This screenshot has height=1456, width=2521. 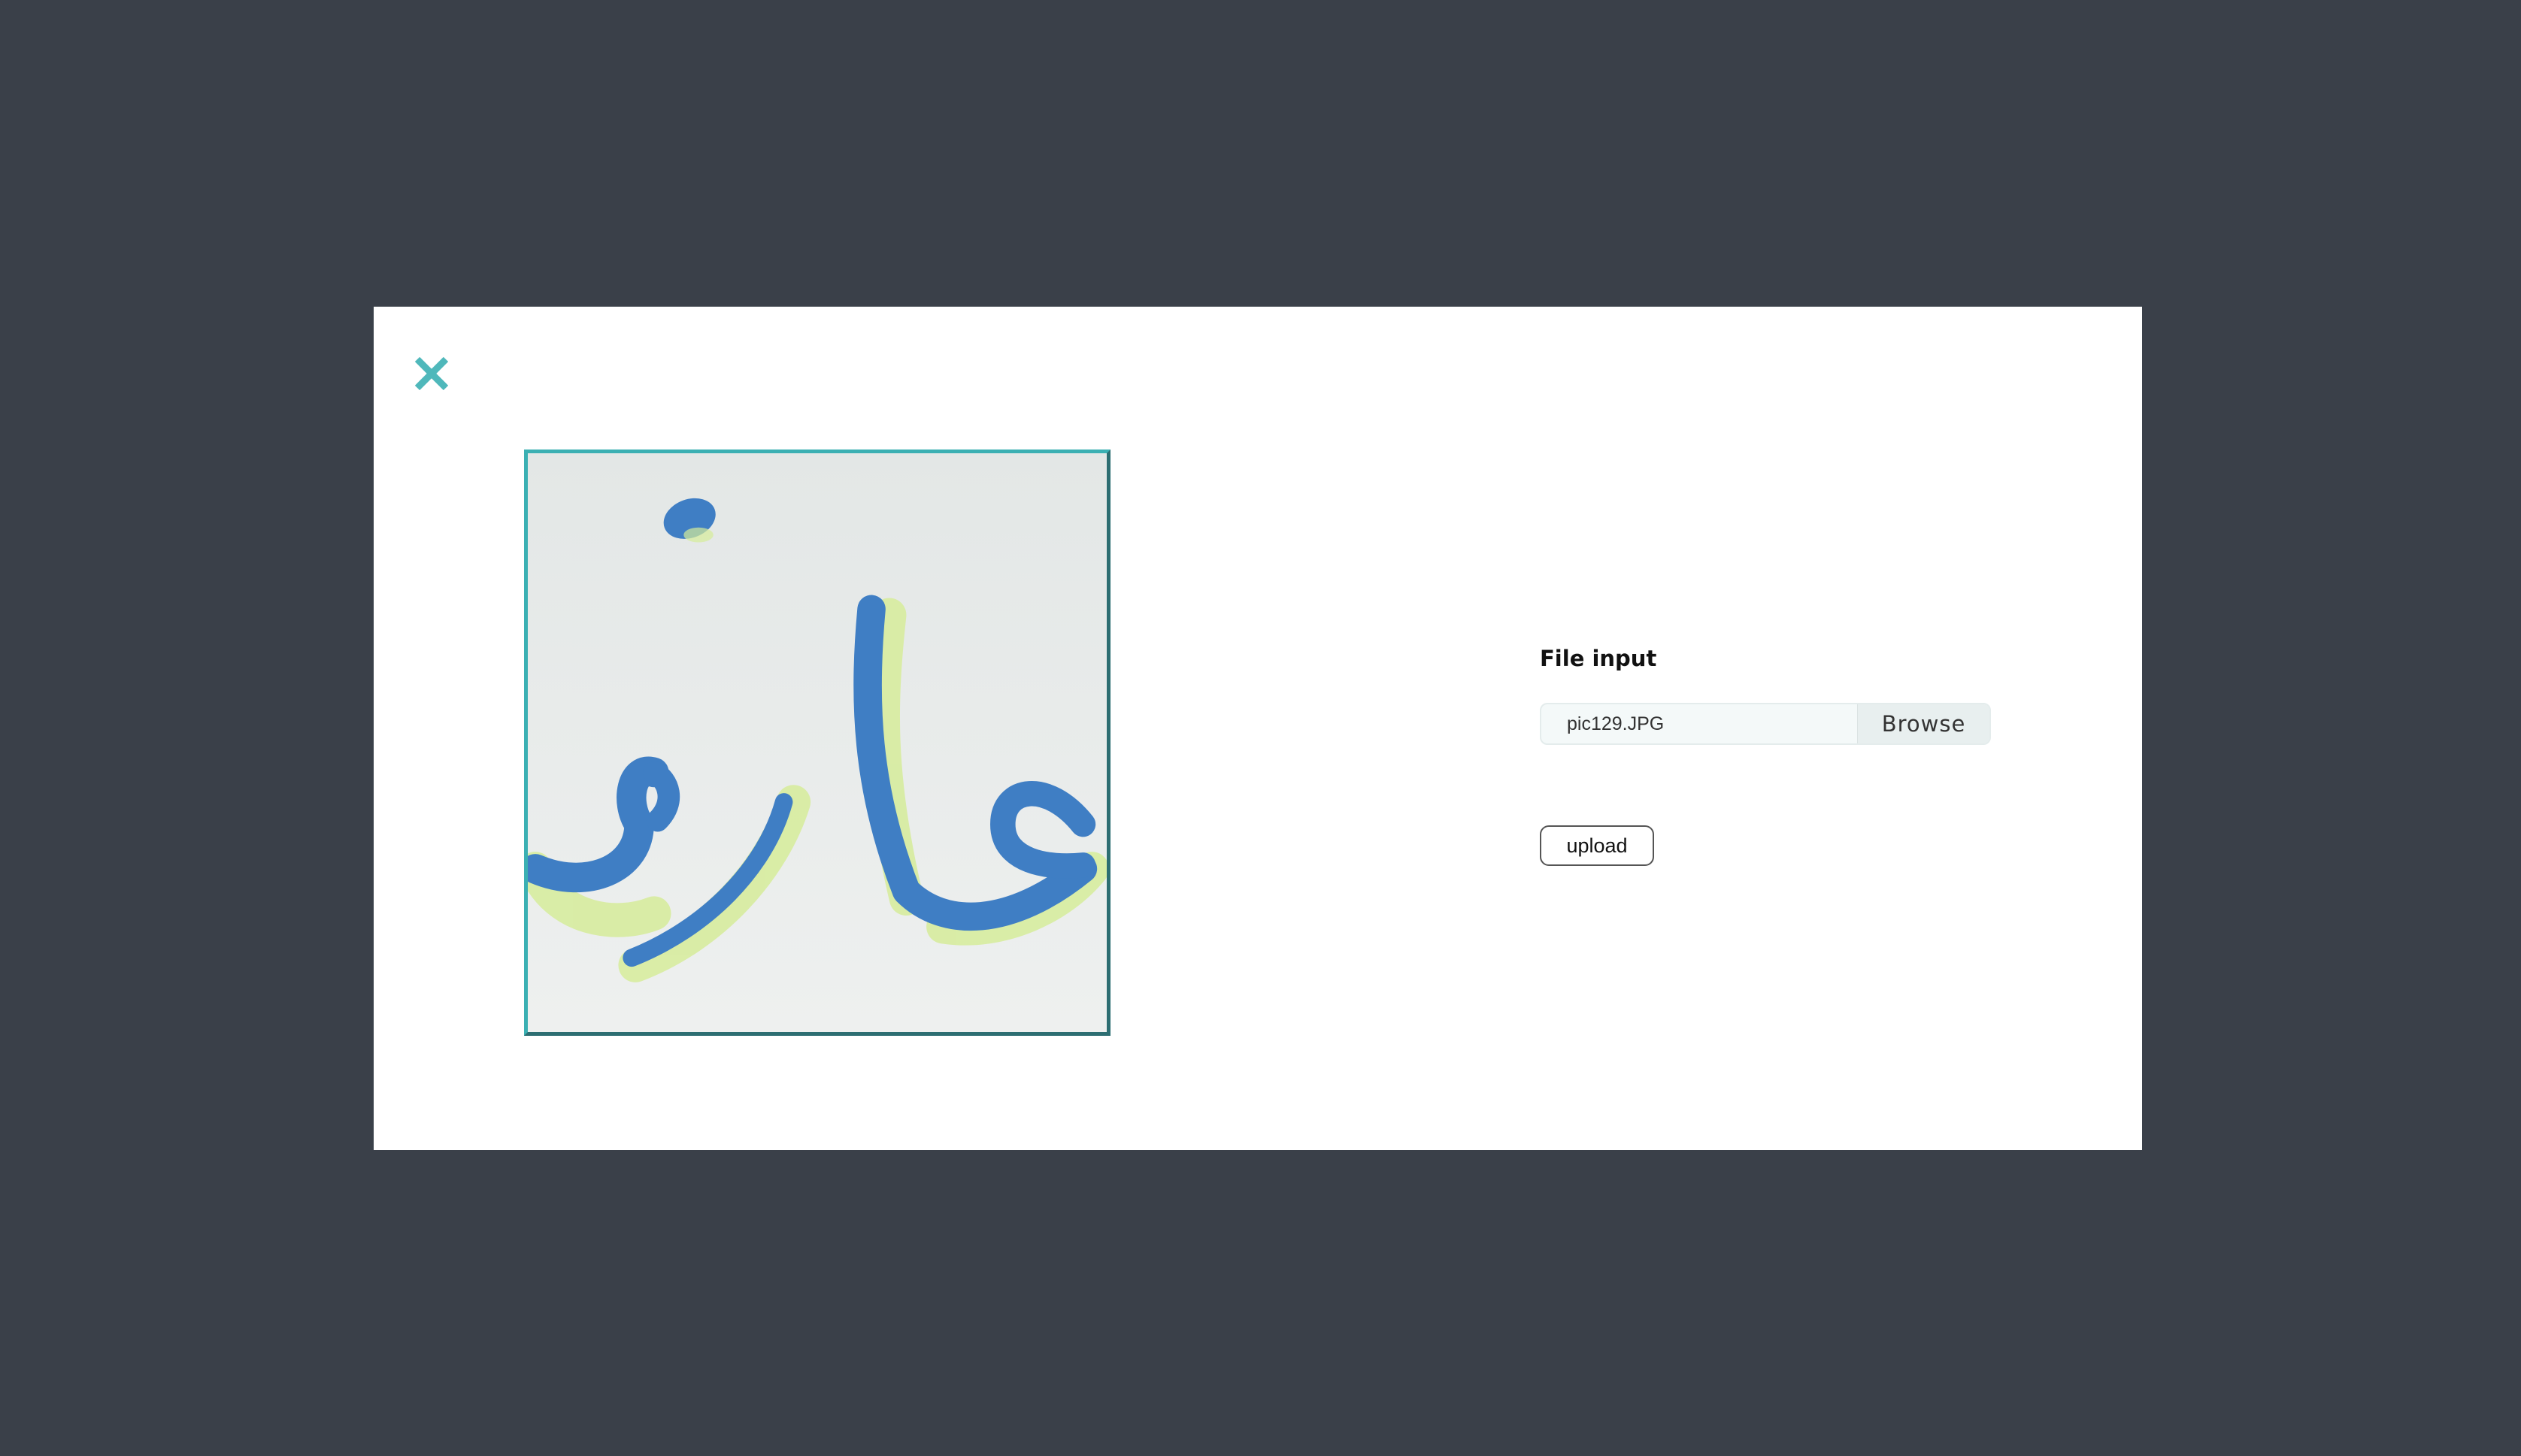 I want to click on file-input: pic129.JPG Browse, so click(x=1766, y=724).